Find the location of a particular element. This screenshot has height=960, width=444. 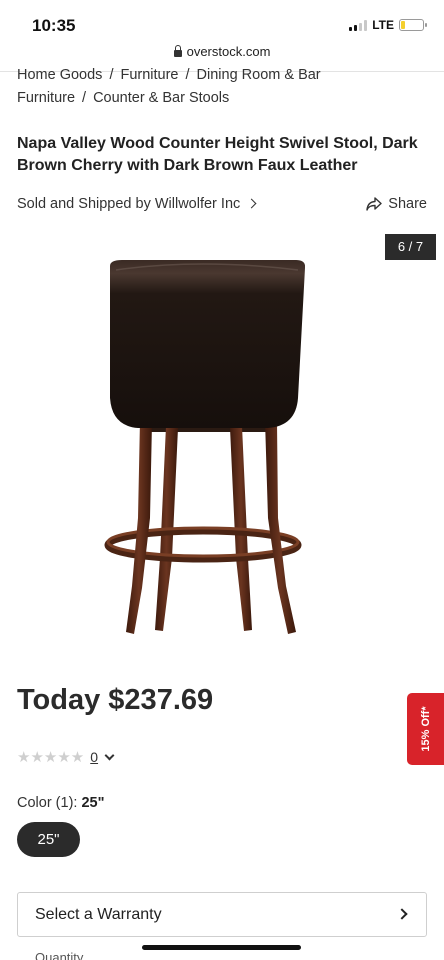

url-text: overstock.com is located at coordinates (228, 51).